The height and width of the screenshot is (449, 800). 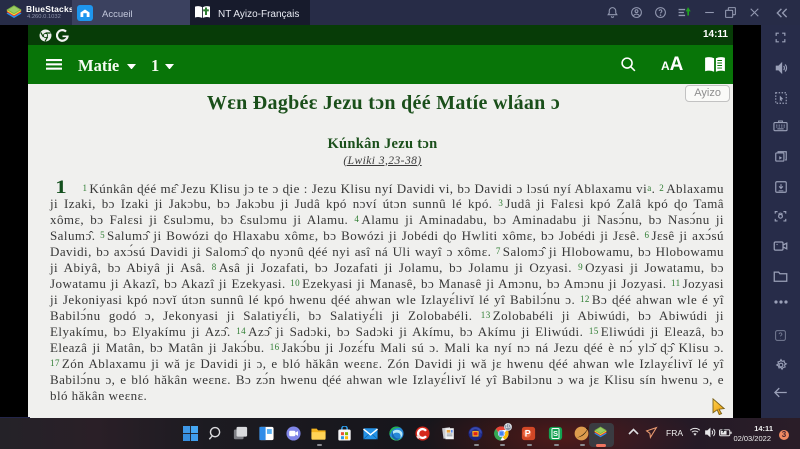 What do you see at coordinates (555, 433) in the screenshot?
I see `svg-text: S` at bounding box center [555, 433].